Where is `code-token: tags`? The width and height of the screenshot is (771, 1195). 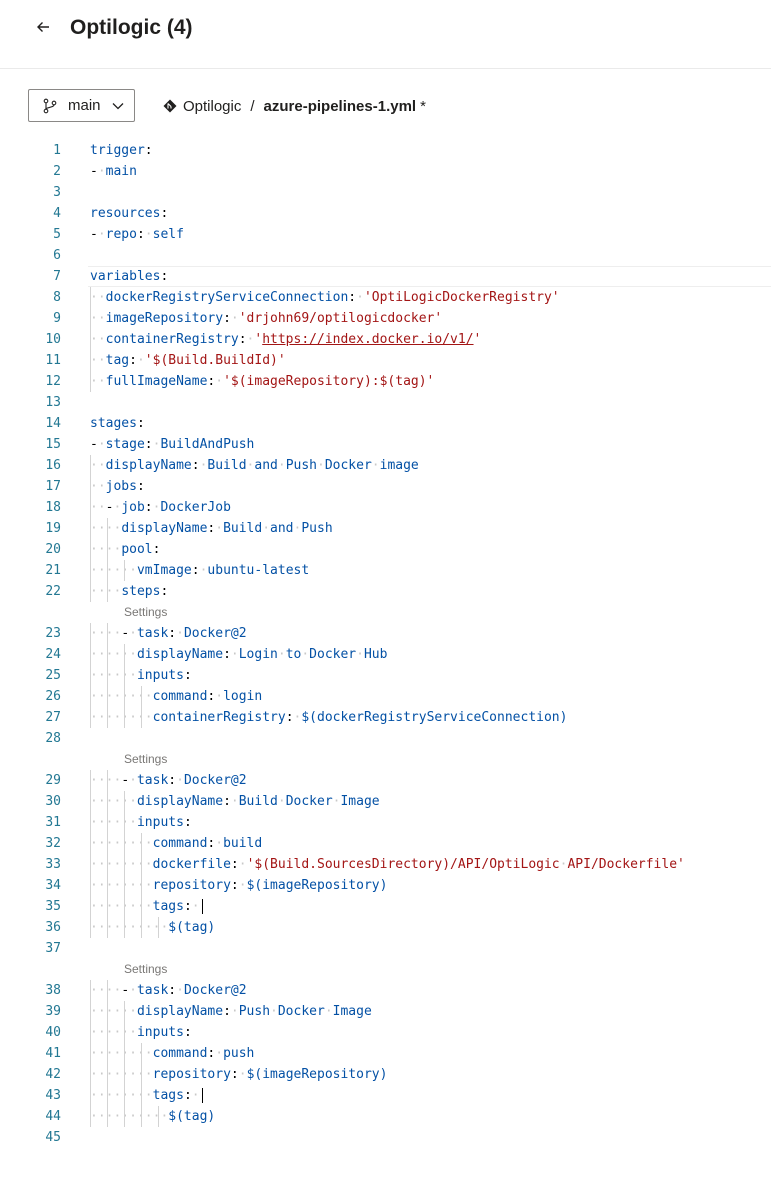 code-token: tags is located at coordinates (168, 1095).